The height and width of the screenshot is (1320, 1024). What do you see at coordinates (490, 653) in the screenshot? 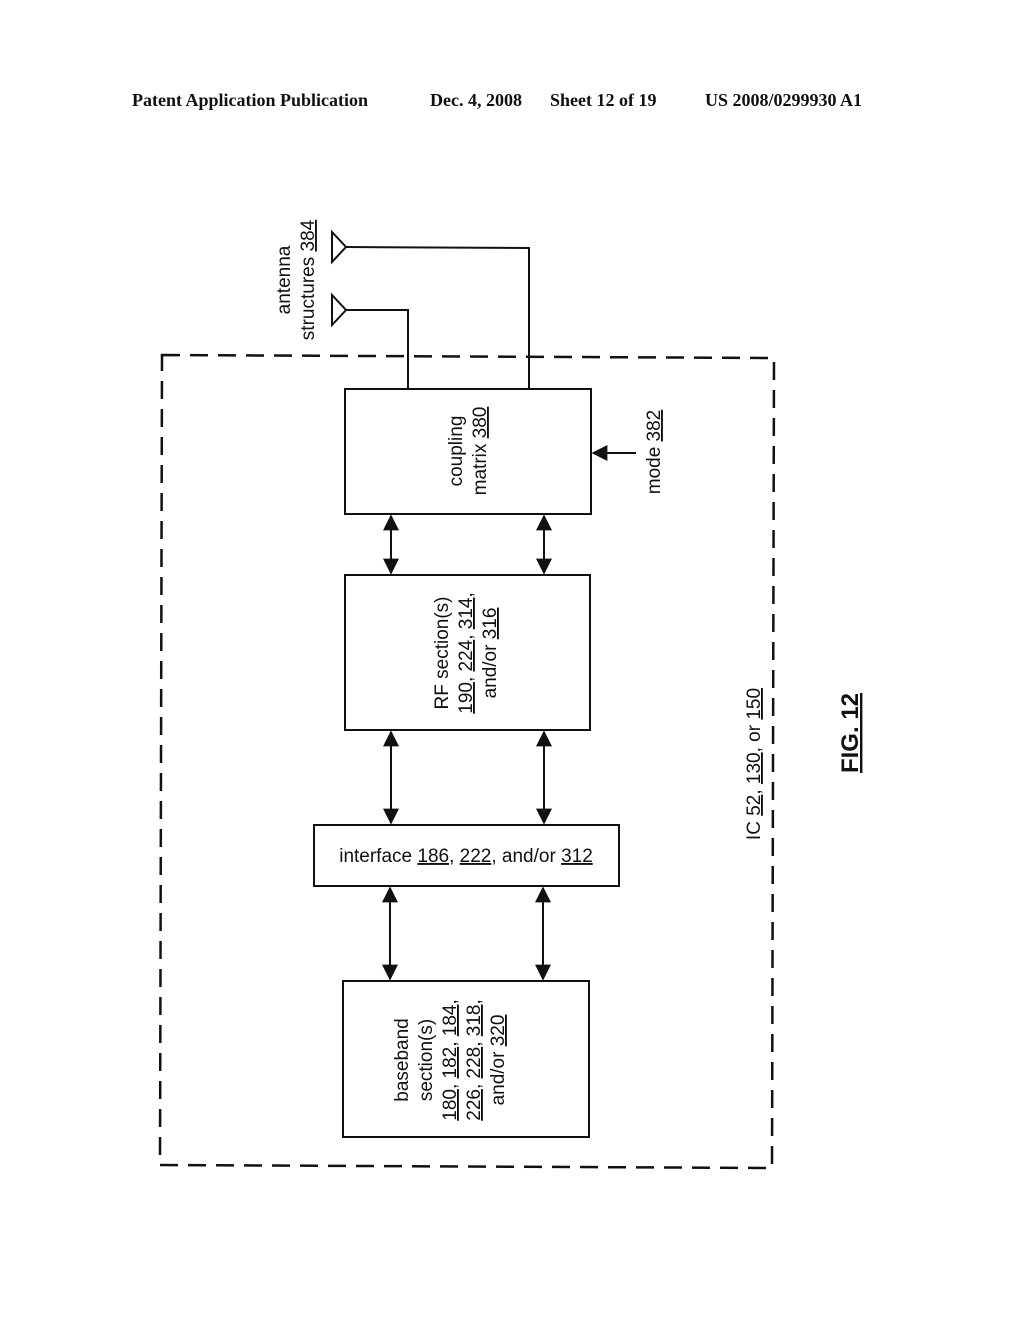
I see `svg-text: and/or 316` at bounding box center [490, 653].